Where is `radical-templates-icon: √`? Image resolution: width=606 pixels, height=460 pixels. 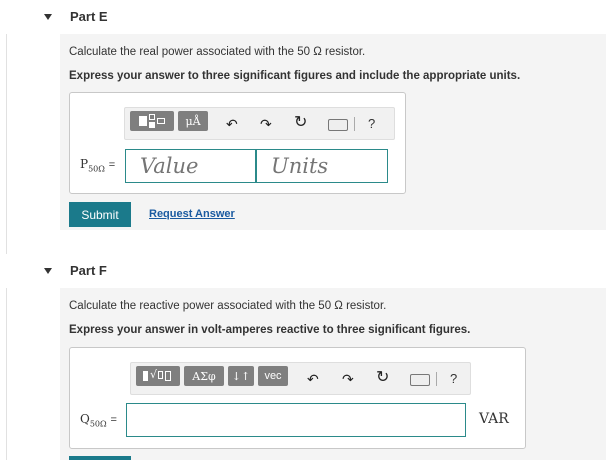
radical-templates-icon: √ is located at coordinates (158, 375).